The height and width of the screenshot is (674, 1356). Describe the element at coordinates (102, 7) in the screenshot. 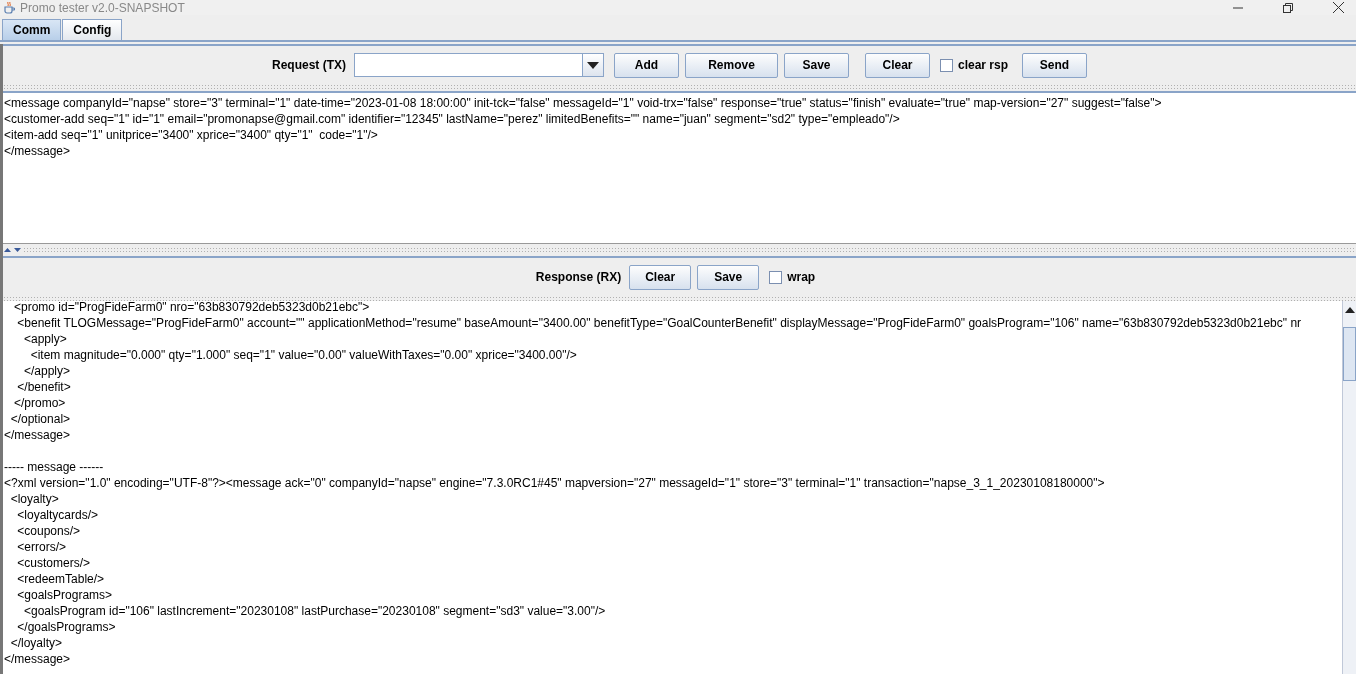

I see `window-title: Promo tester v2.0-SNAPSHOT` at that location.